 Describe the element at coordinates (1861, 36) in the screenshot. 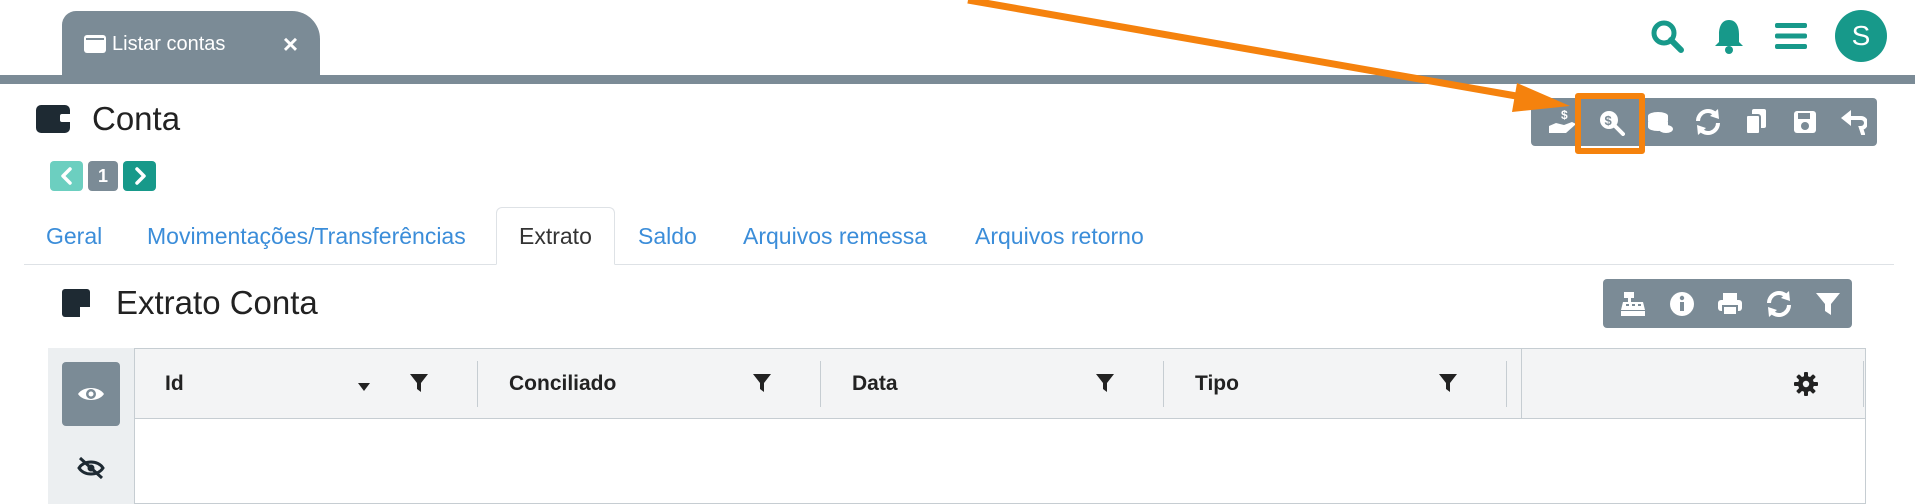

I see `avatar: S` at that location.